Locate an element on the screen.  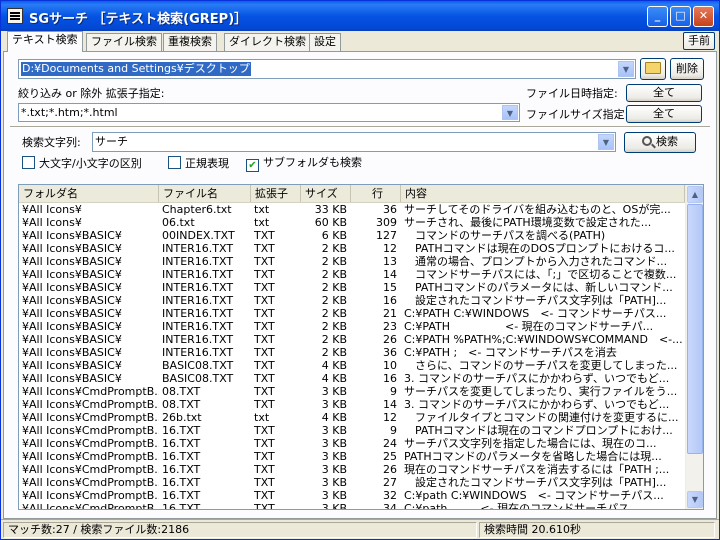
tab-file-search: ファイル検索 is located at coordinates (124, 42).